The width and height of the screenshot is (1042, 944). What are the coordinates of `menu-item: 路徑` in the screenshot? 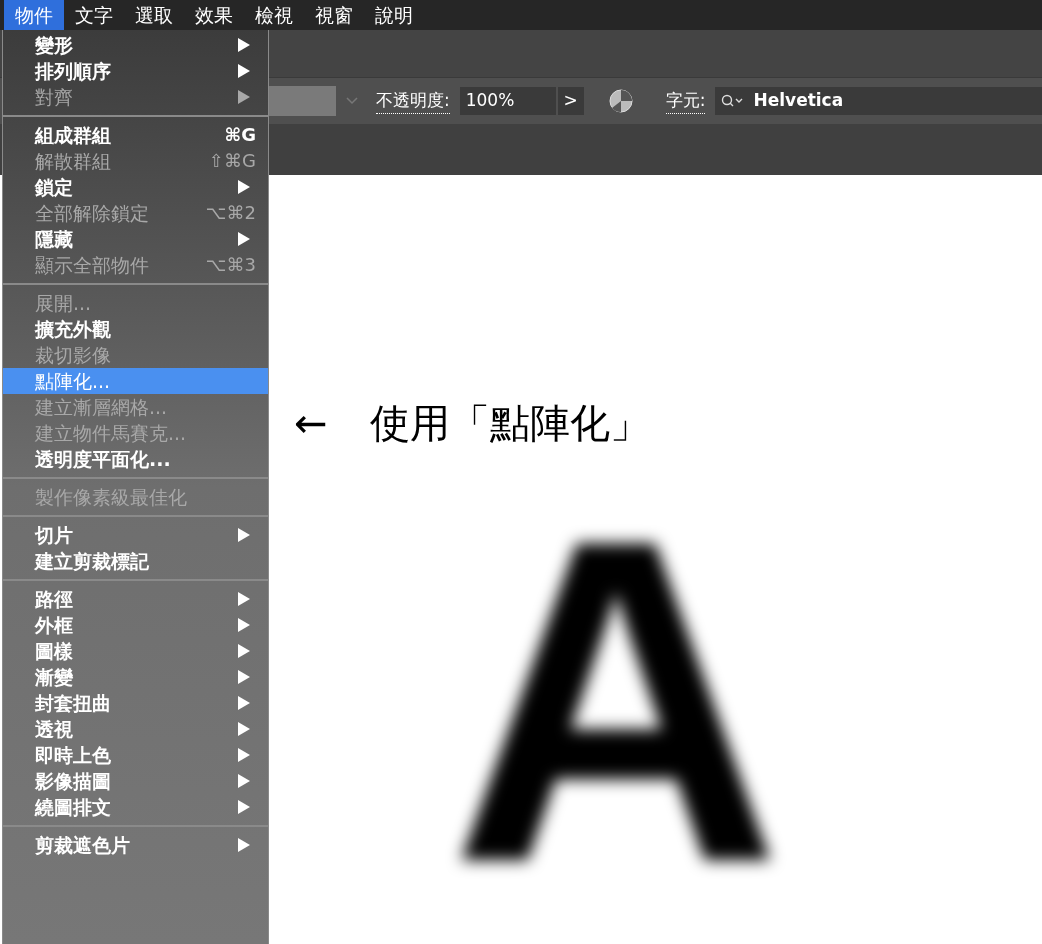 It's located at (135, 599).